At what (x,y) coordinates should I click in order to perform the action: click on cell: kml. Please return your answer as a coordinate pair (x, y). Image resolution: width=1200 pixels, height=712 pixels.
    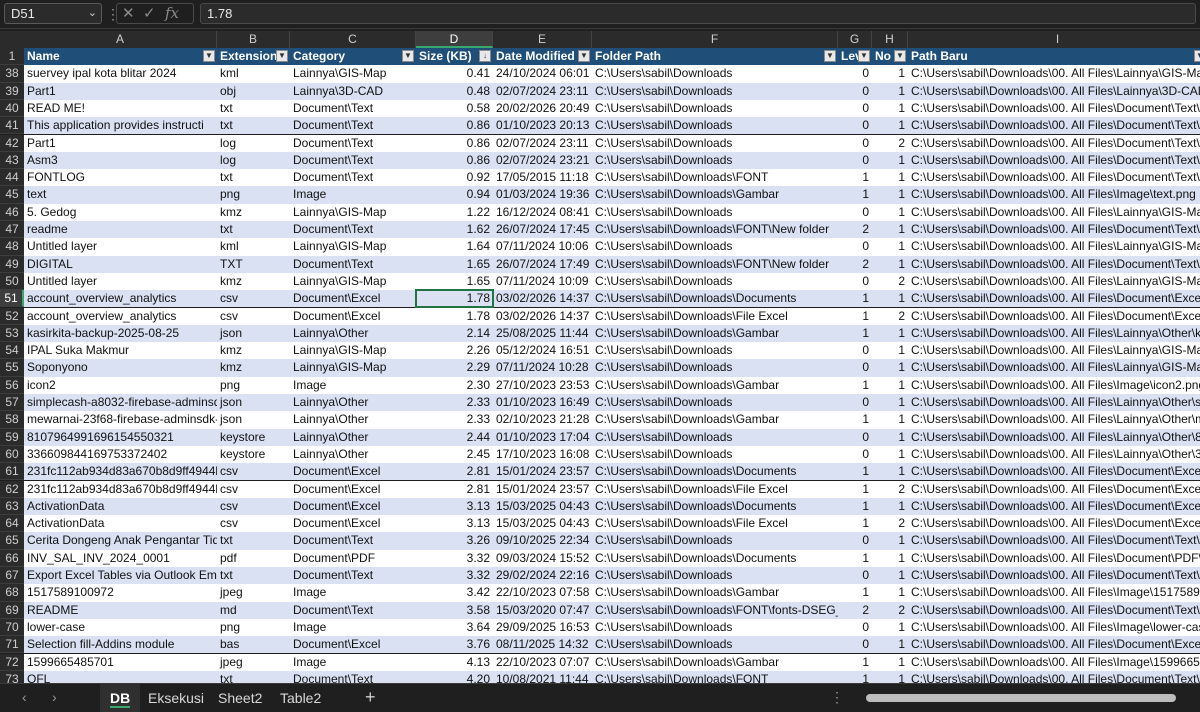
    Looking at the image, I should click on (253, 74).